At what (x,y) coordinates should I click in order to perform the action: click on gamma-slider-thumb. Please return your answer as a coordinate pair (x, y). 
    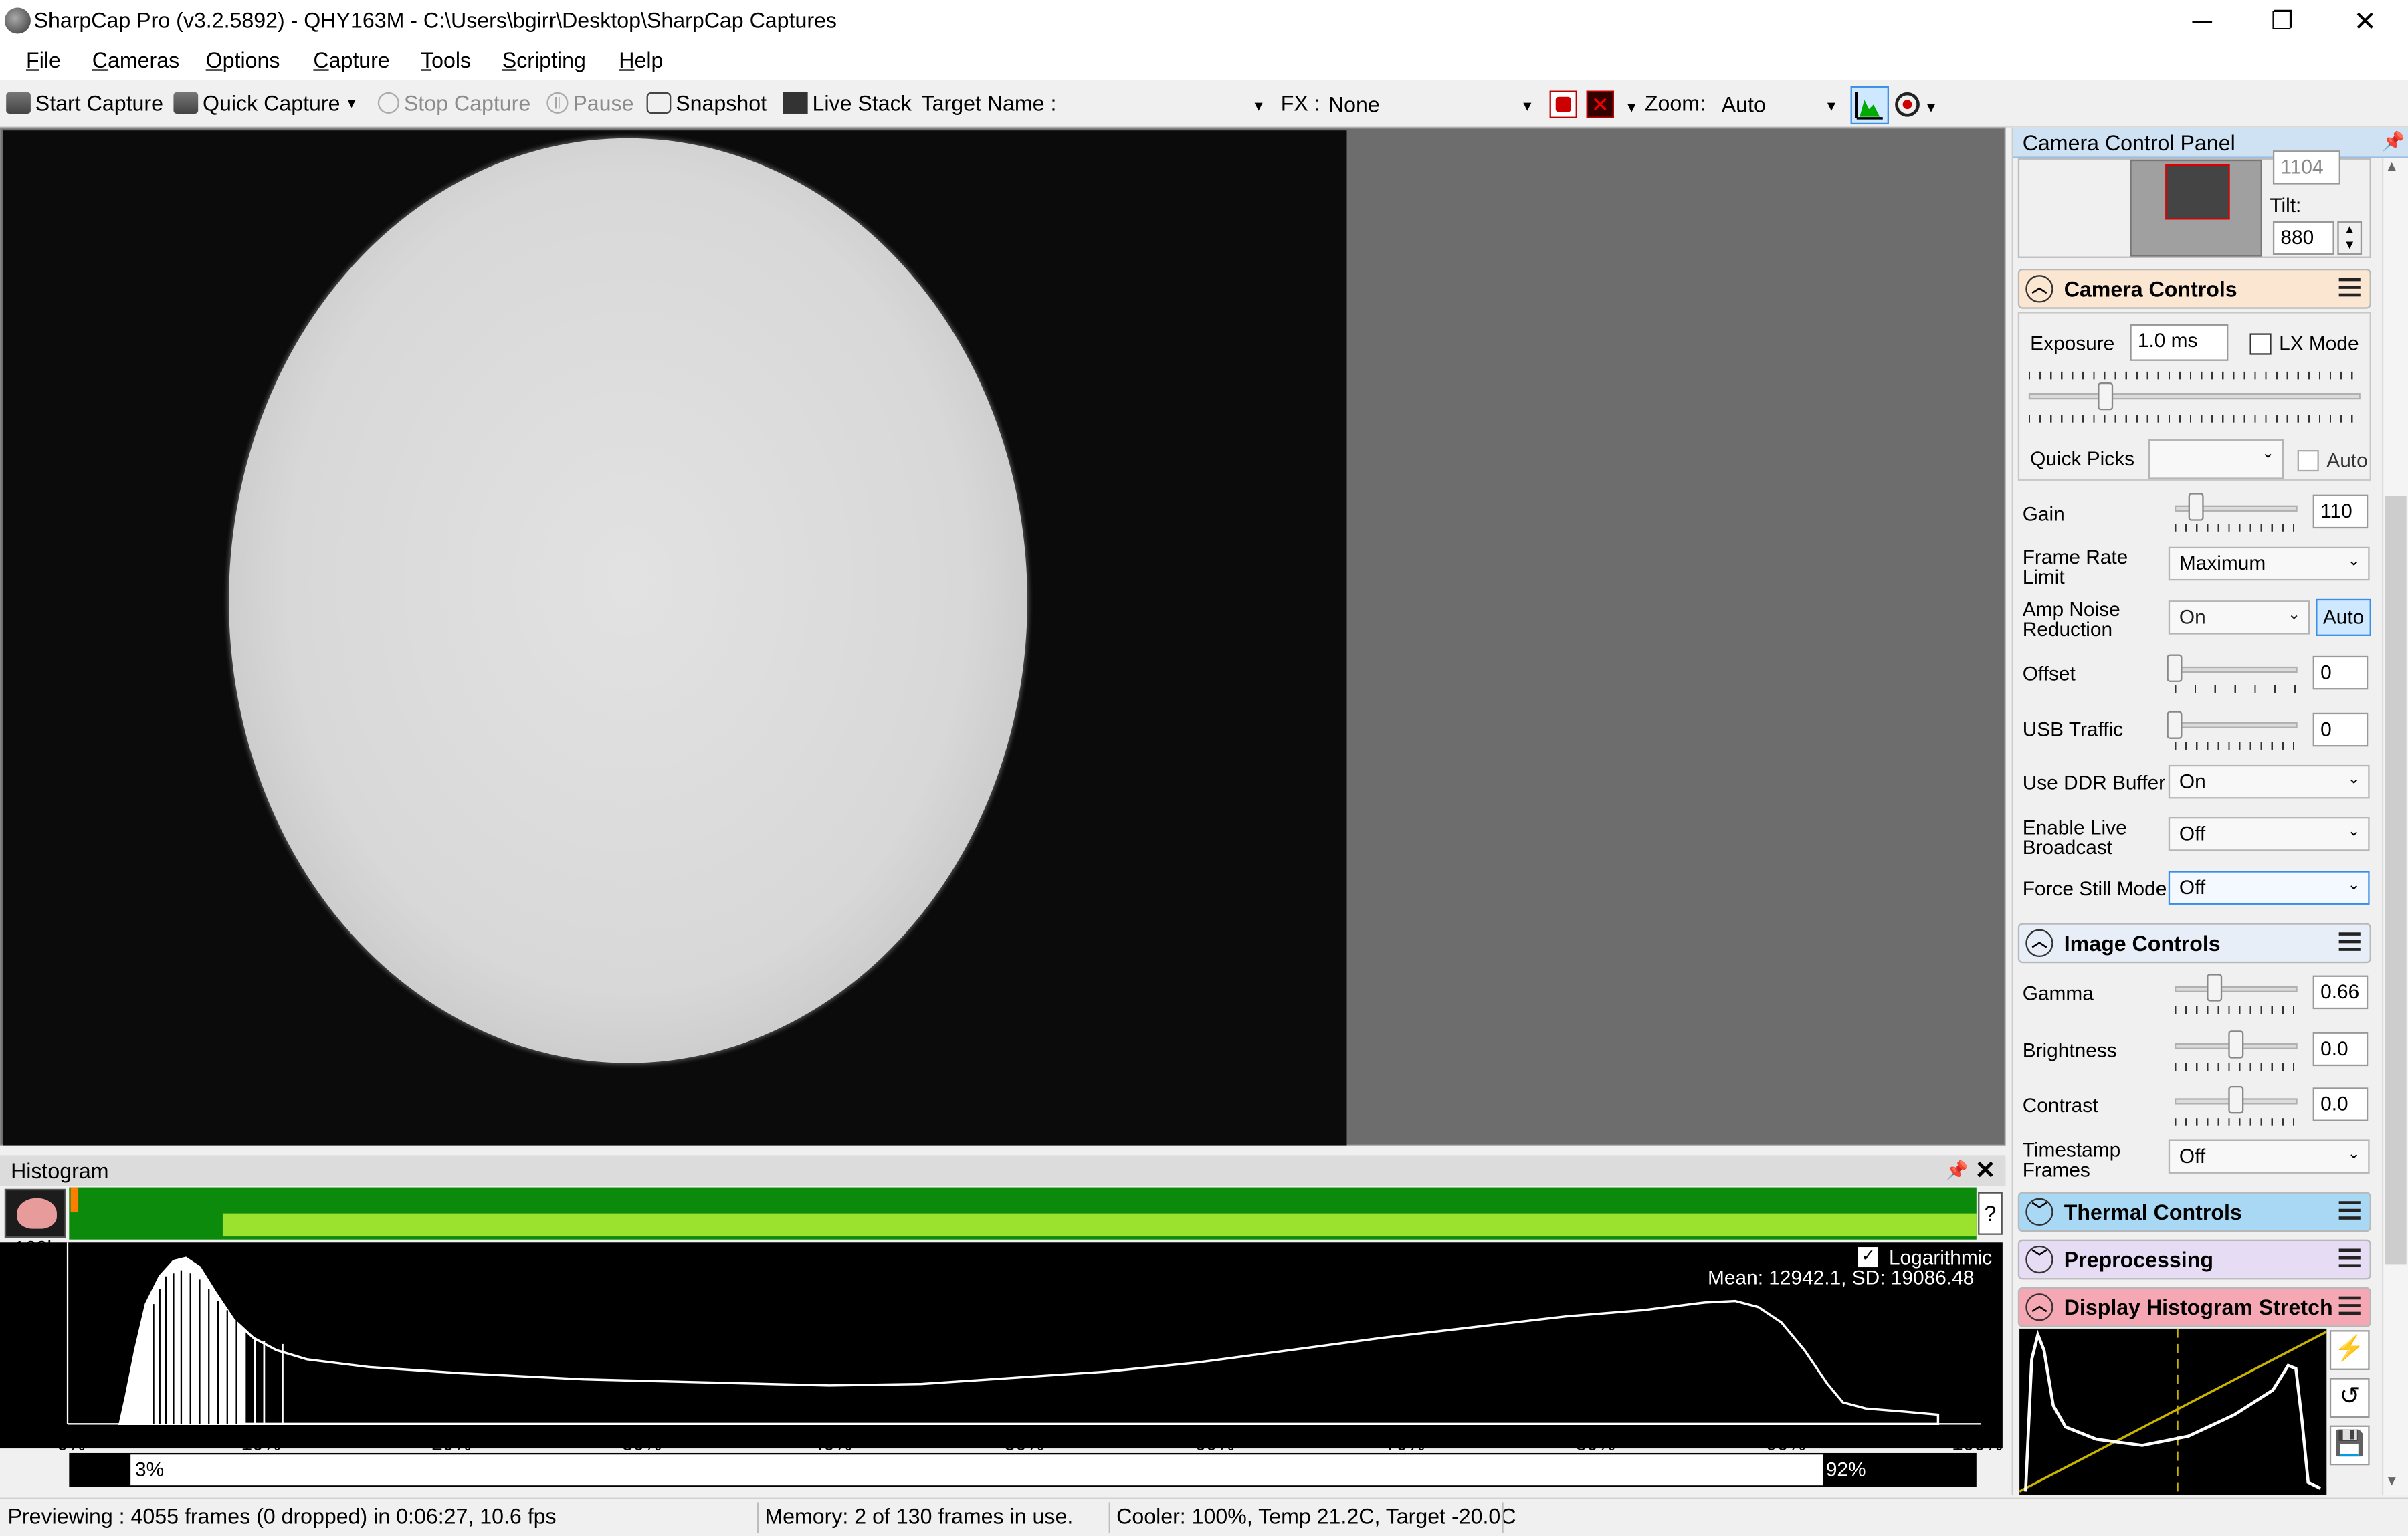
    Looking at the image, I should click on (2215, 988).